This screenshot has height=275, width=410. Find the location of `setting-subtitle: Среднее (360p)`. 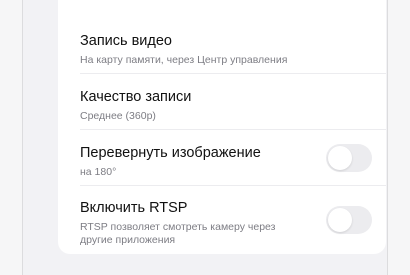

setting-subtitle: Среднее (360p) is located at coordinates (118, 116).